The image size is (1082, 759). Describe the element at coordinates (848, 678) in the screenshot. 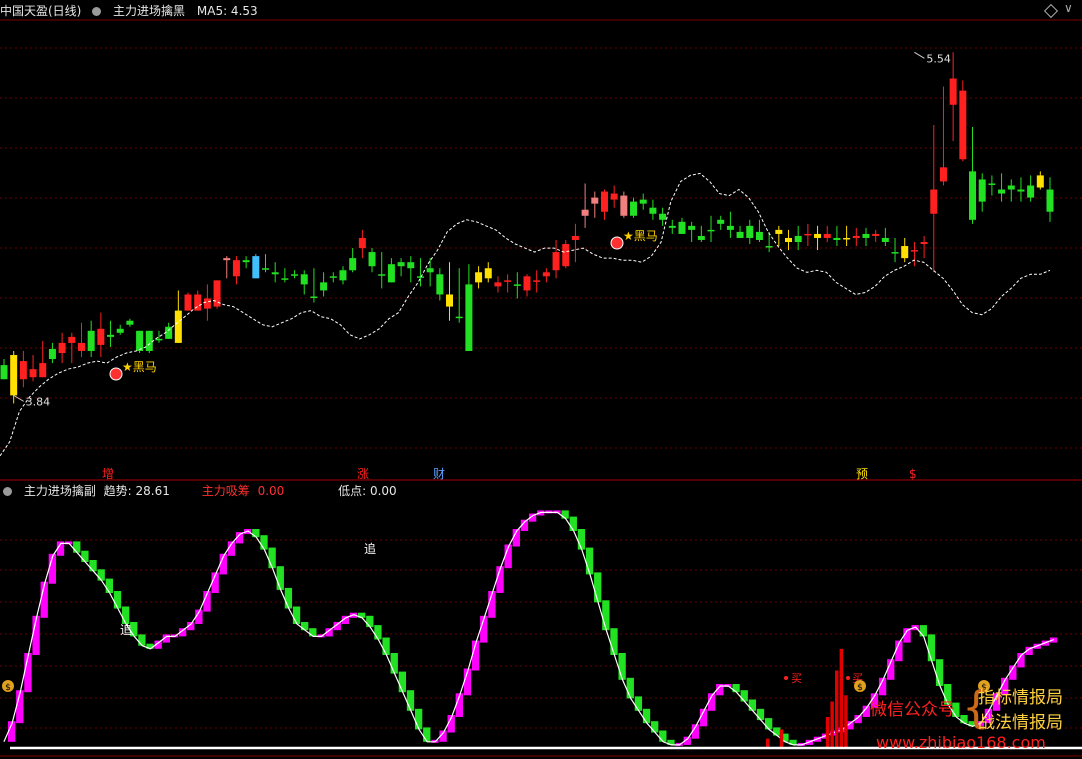

I see `buy-dot` at that location.